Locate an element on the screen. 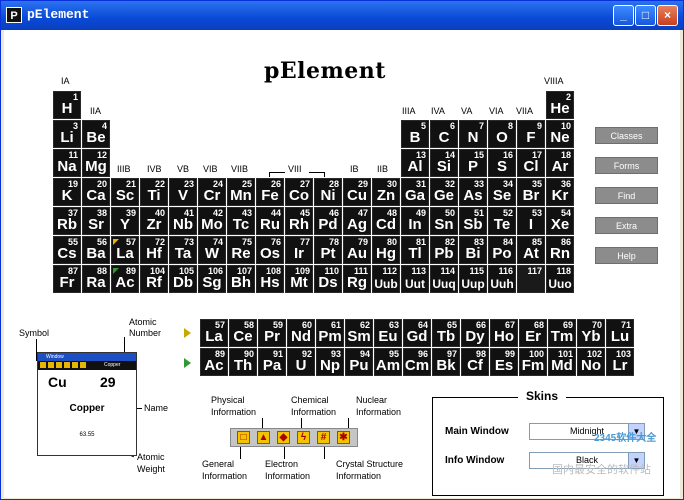  element-cell: 20 Ca is located at coordinates (96, 192).